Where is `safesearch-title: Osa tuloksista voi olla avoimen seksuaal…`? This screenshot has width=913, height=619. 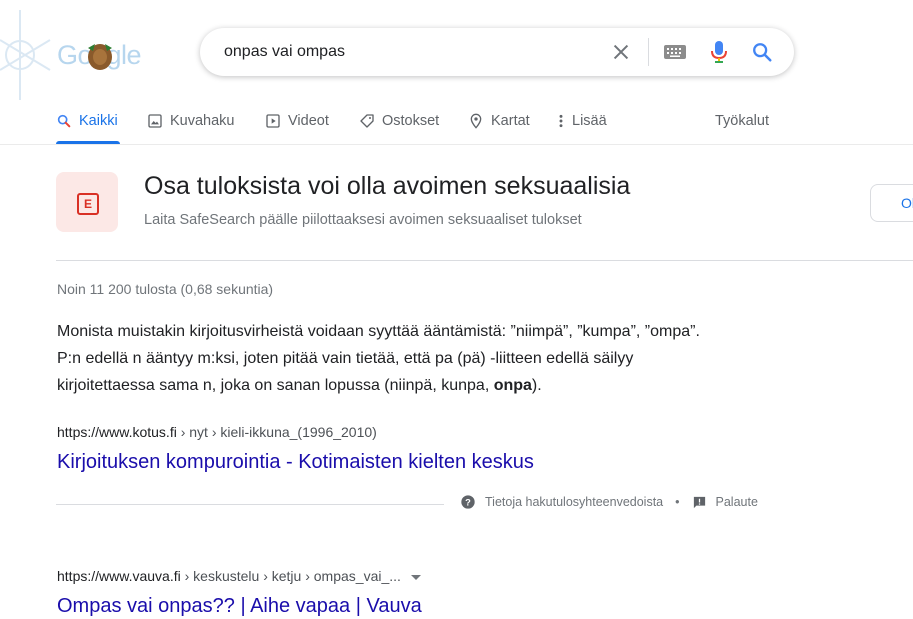 safesearch-title: Osa tuloksista voi olla avoimen seksuaal… is located at coordinates (387, 186).